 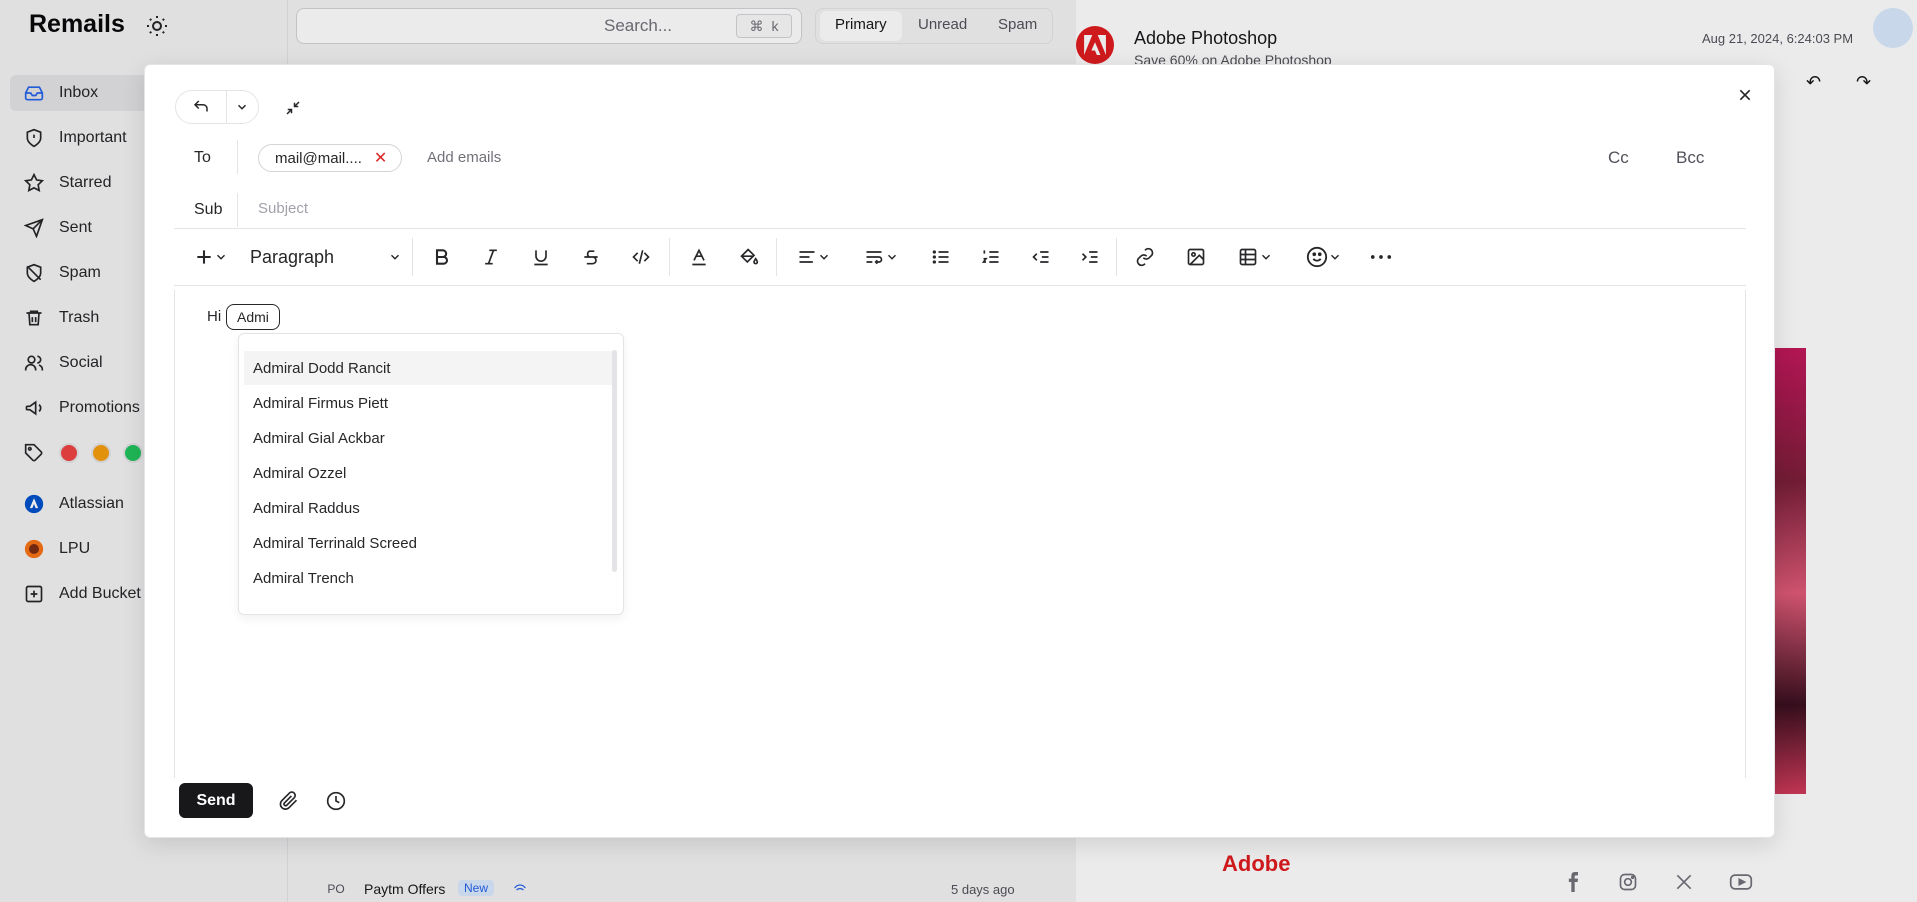 I want to click on sub-label: Sub, so click(x=208, y=209).